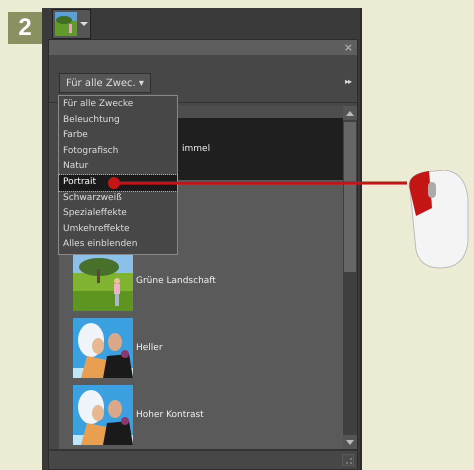 Image resolution: width=474 pixels, height=470 pixels. What do you see at coordinates (347, 81) in the screenshot?
I see `panel-menu-button: ▸▸` at bounding box center [347, 81].